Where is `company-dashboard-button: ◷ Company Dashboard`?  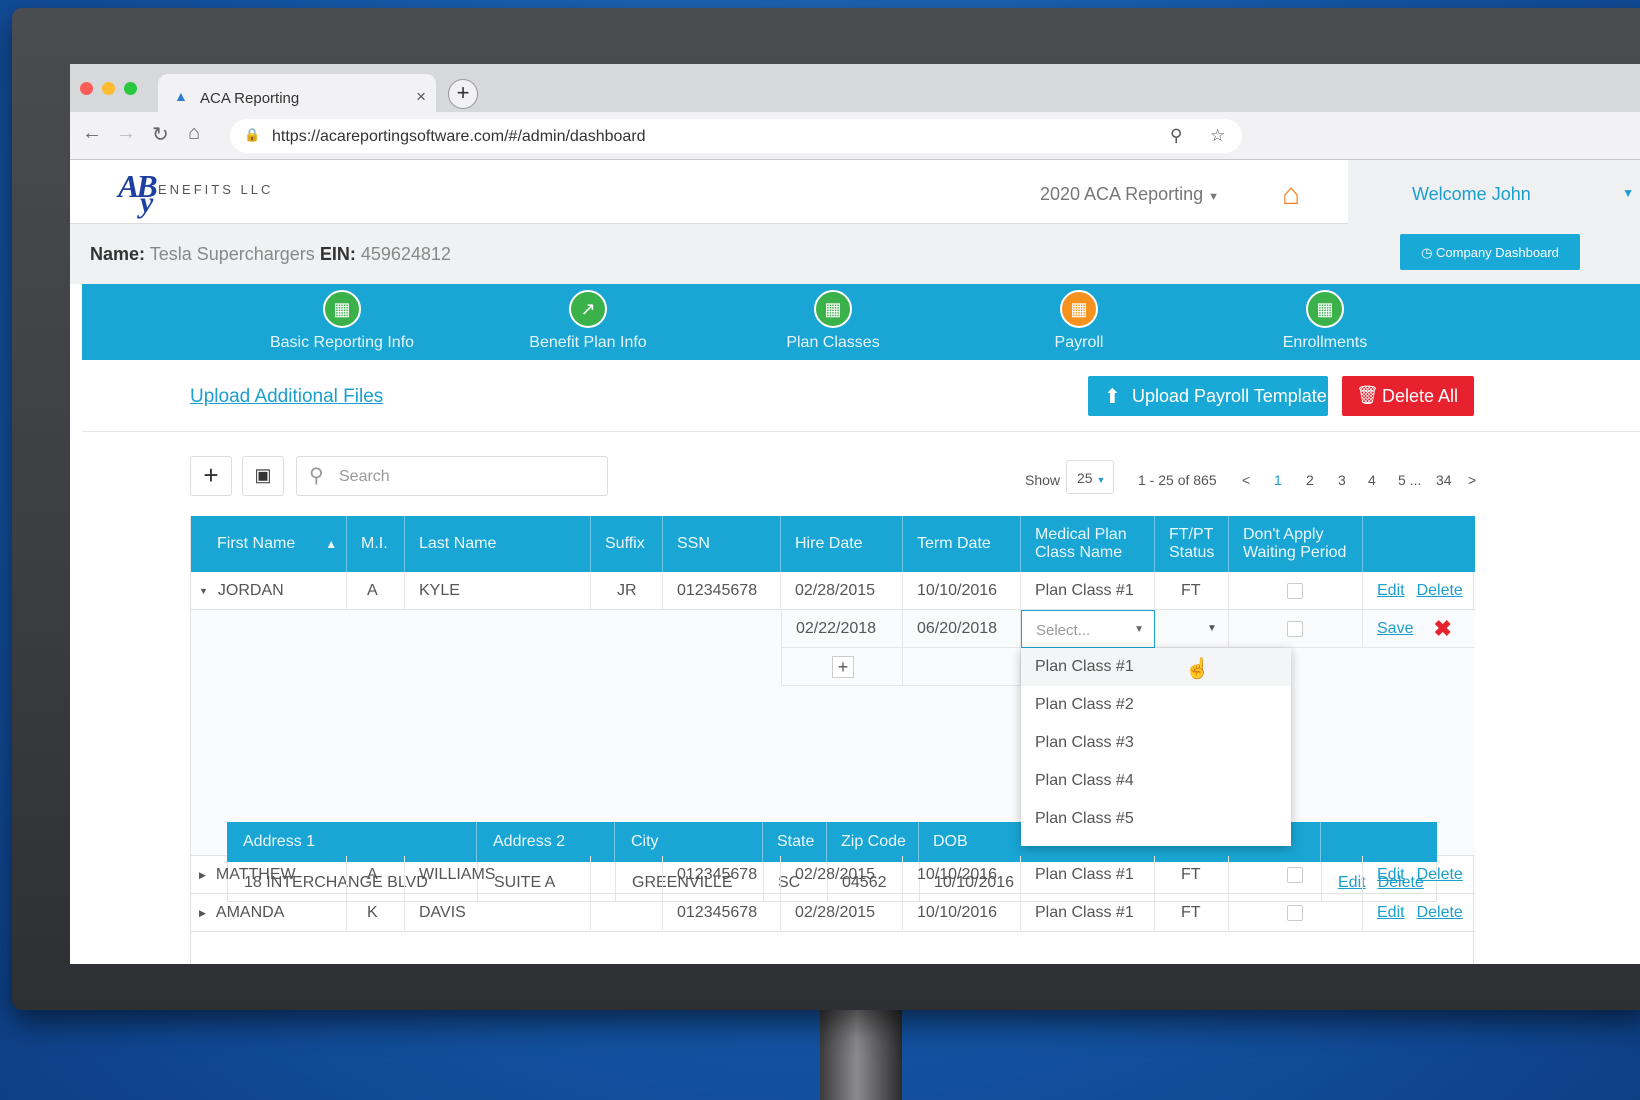 company-dashboard-button: ◷ Company Dashboard is located at coordinates (1490, 252).